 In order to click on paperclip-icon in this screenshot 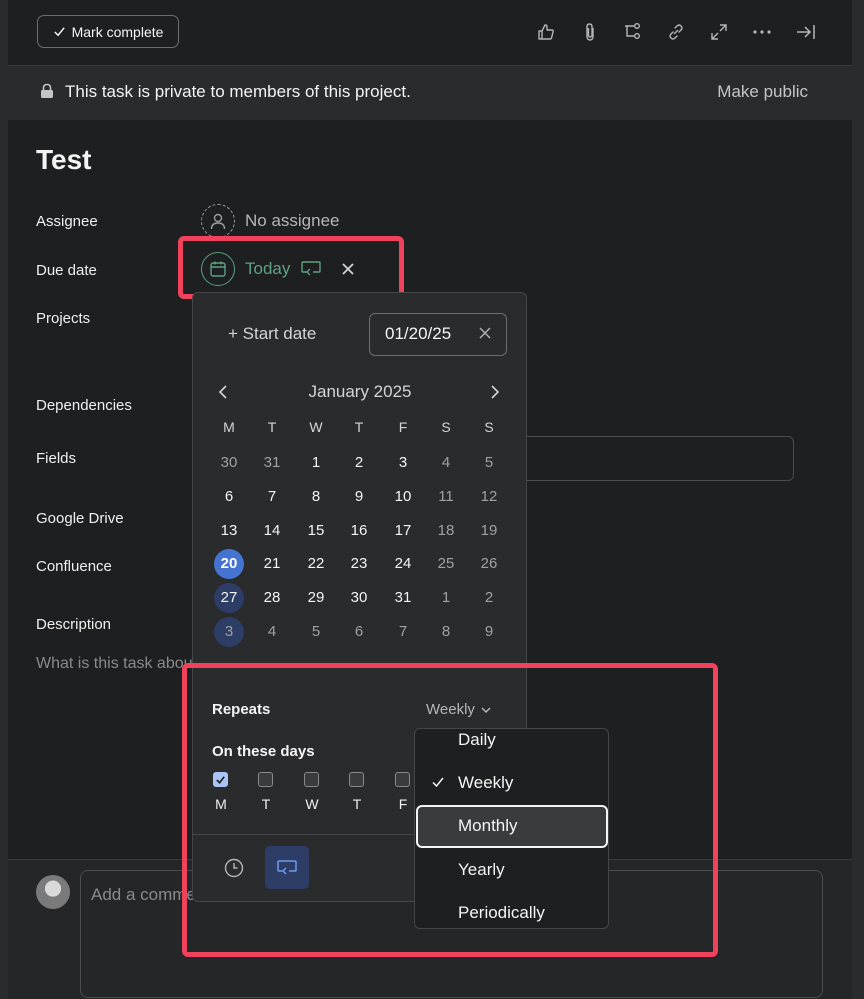, I will do `click(590, 32)`.